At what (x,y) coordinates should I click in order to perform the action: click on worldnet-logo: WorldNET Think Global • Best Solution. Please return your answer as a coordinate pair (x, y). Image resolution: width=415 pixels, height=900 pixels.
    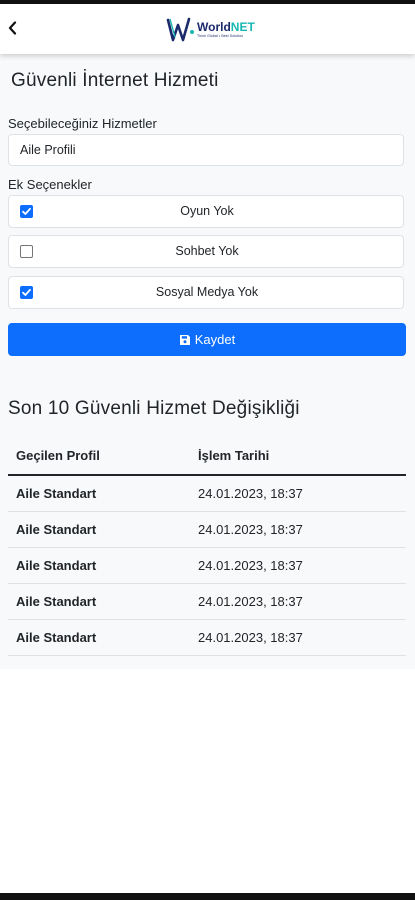
    Looking at the image, I should click on (213, 30).